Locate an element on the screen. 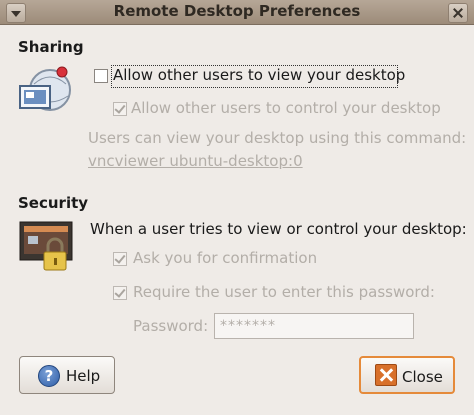 The image size is (474, 415). allow-control-checkbox is located at coordinates (120, 109).